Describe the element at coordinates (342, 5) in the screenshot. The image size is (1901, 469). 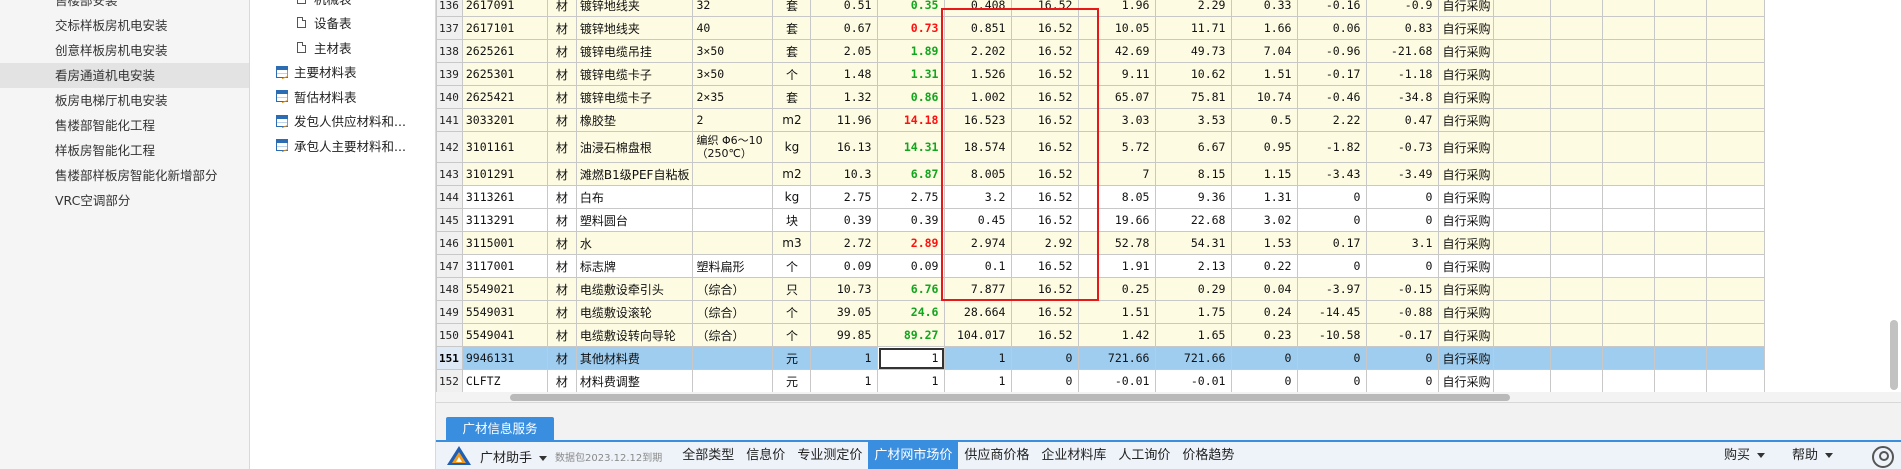
I see `report-tree-item: 机械表` at that location.